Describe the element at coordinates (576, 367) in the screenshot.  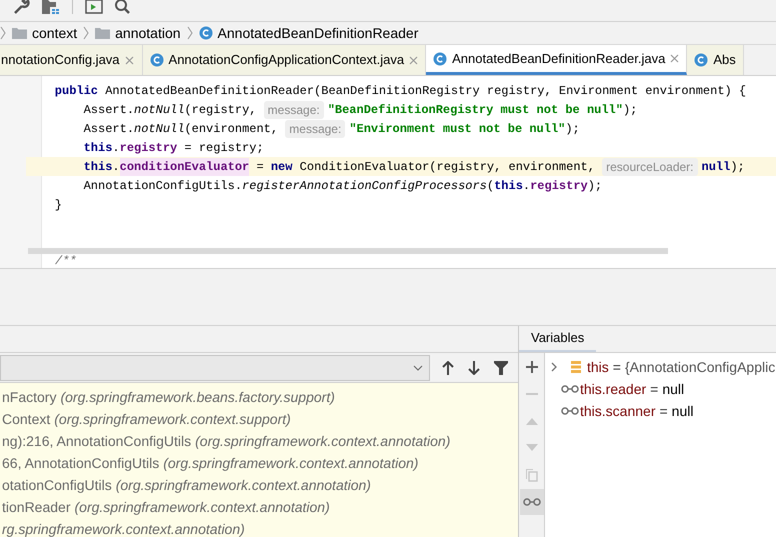
I see `stack-icon` at that location.